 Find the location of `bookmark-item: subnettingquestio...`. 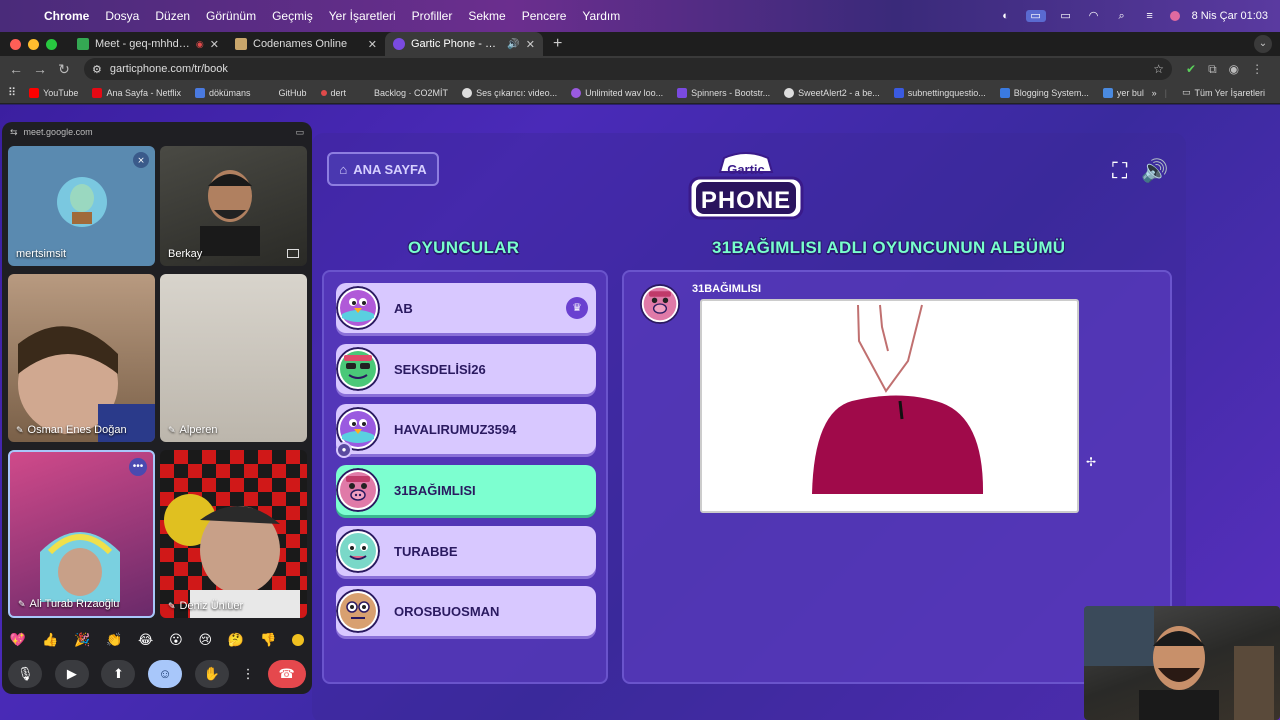

bookmark-item: subnettingquestio... is located at coordinates (940, 92).